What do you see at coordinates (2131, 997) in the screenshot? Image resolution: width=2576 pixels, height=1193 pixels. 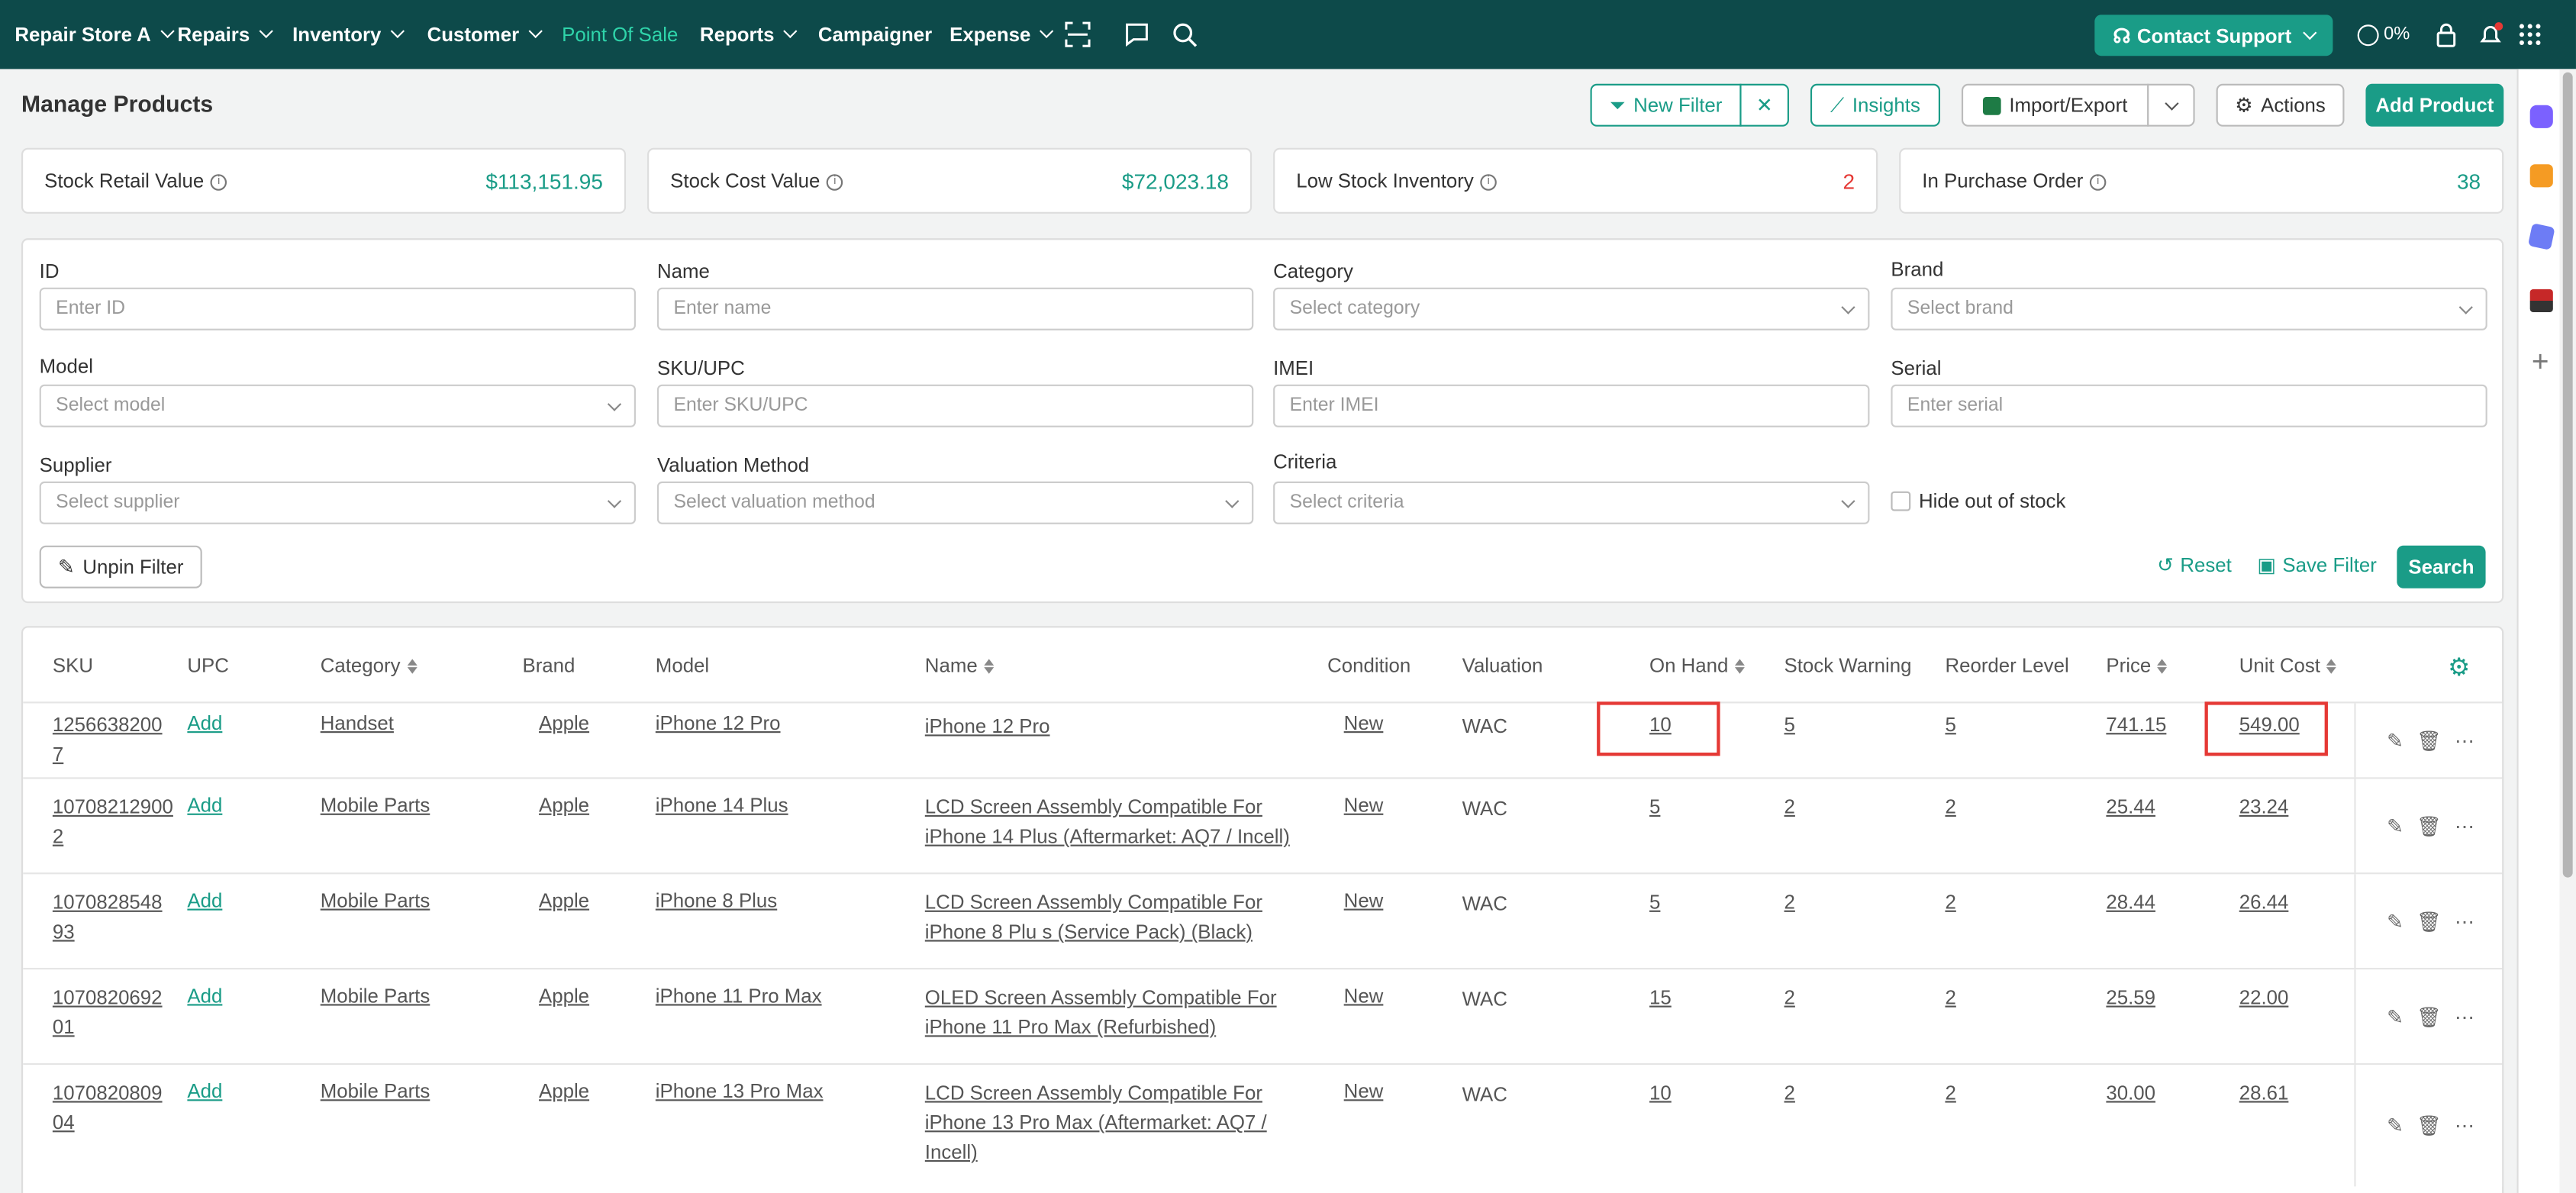 I see `price-cell: 25.59` at bounding box center [2131, 997].